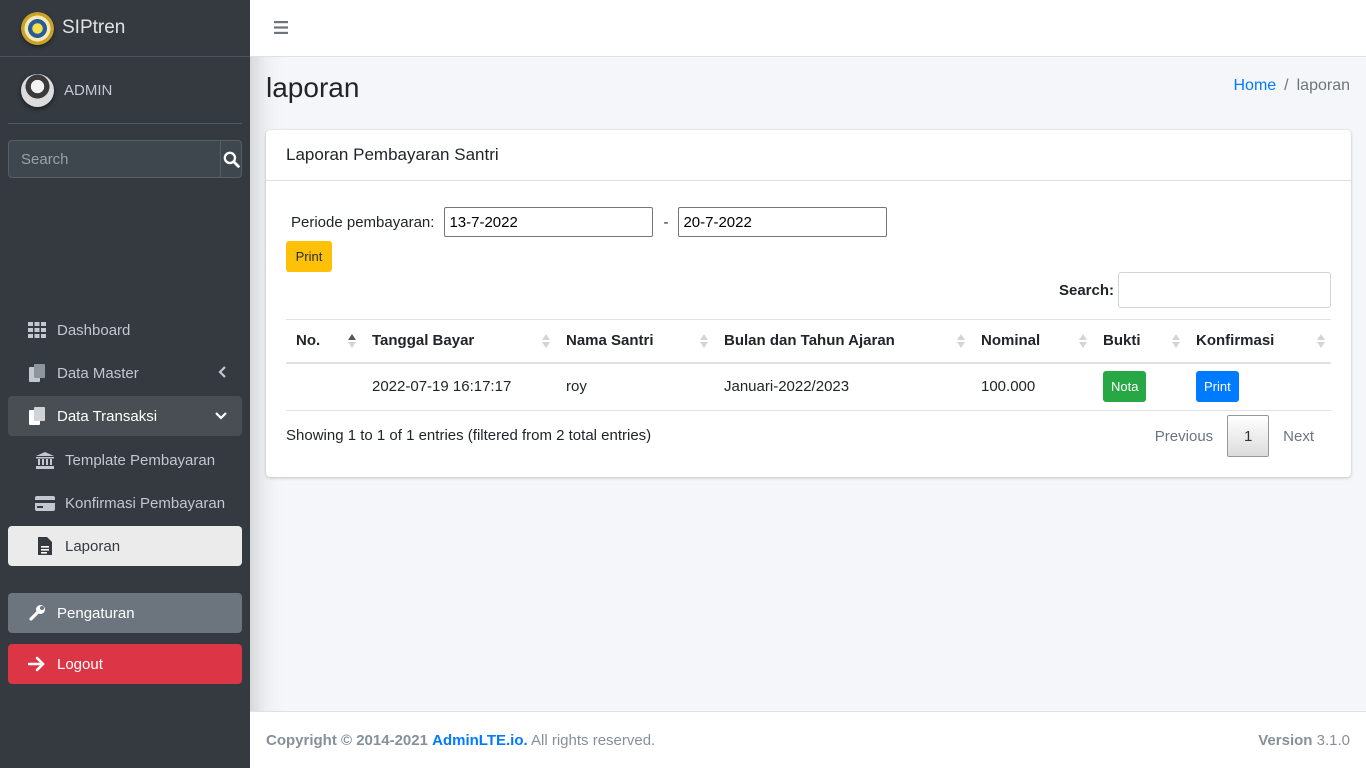  What do you see at coordinates (1258, 341) in the screenshot?
I see `column-header-konfirmasi: Konfirmasi` at bounding box center [1258, 341].